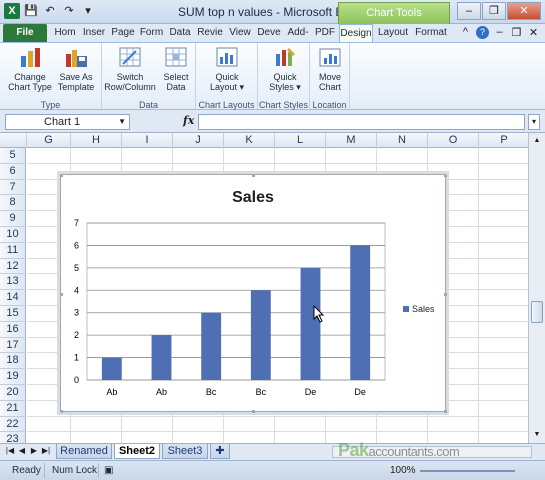 The image size is (545, 480). I want to click on zoom-level: 100%, so click(403, 470).